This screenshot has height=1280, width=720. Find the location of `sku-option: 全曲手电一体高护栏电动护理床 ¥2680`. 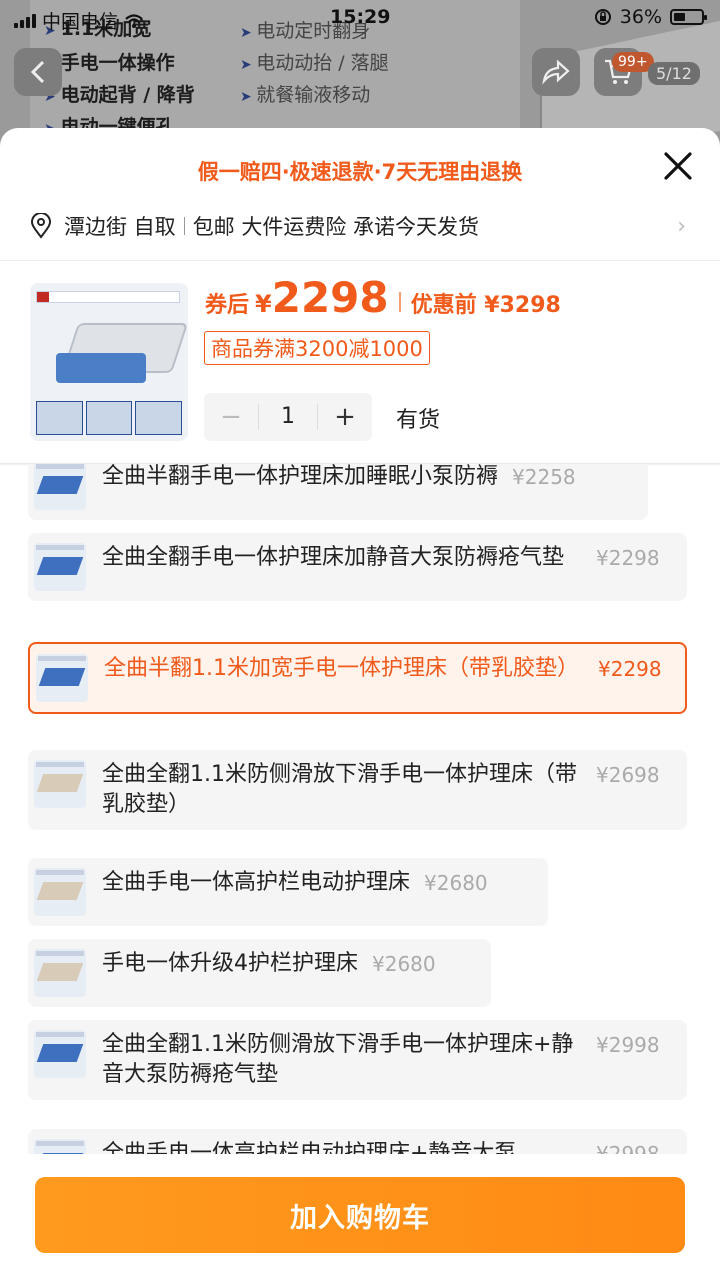

sku-option: 全曲手电一体高护栏电动护理床 ¥2680 is located at coordinates (288, 892).